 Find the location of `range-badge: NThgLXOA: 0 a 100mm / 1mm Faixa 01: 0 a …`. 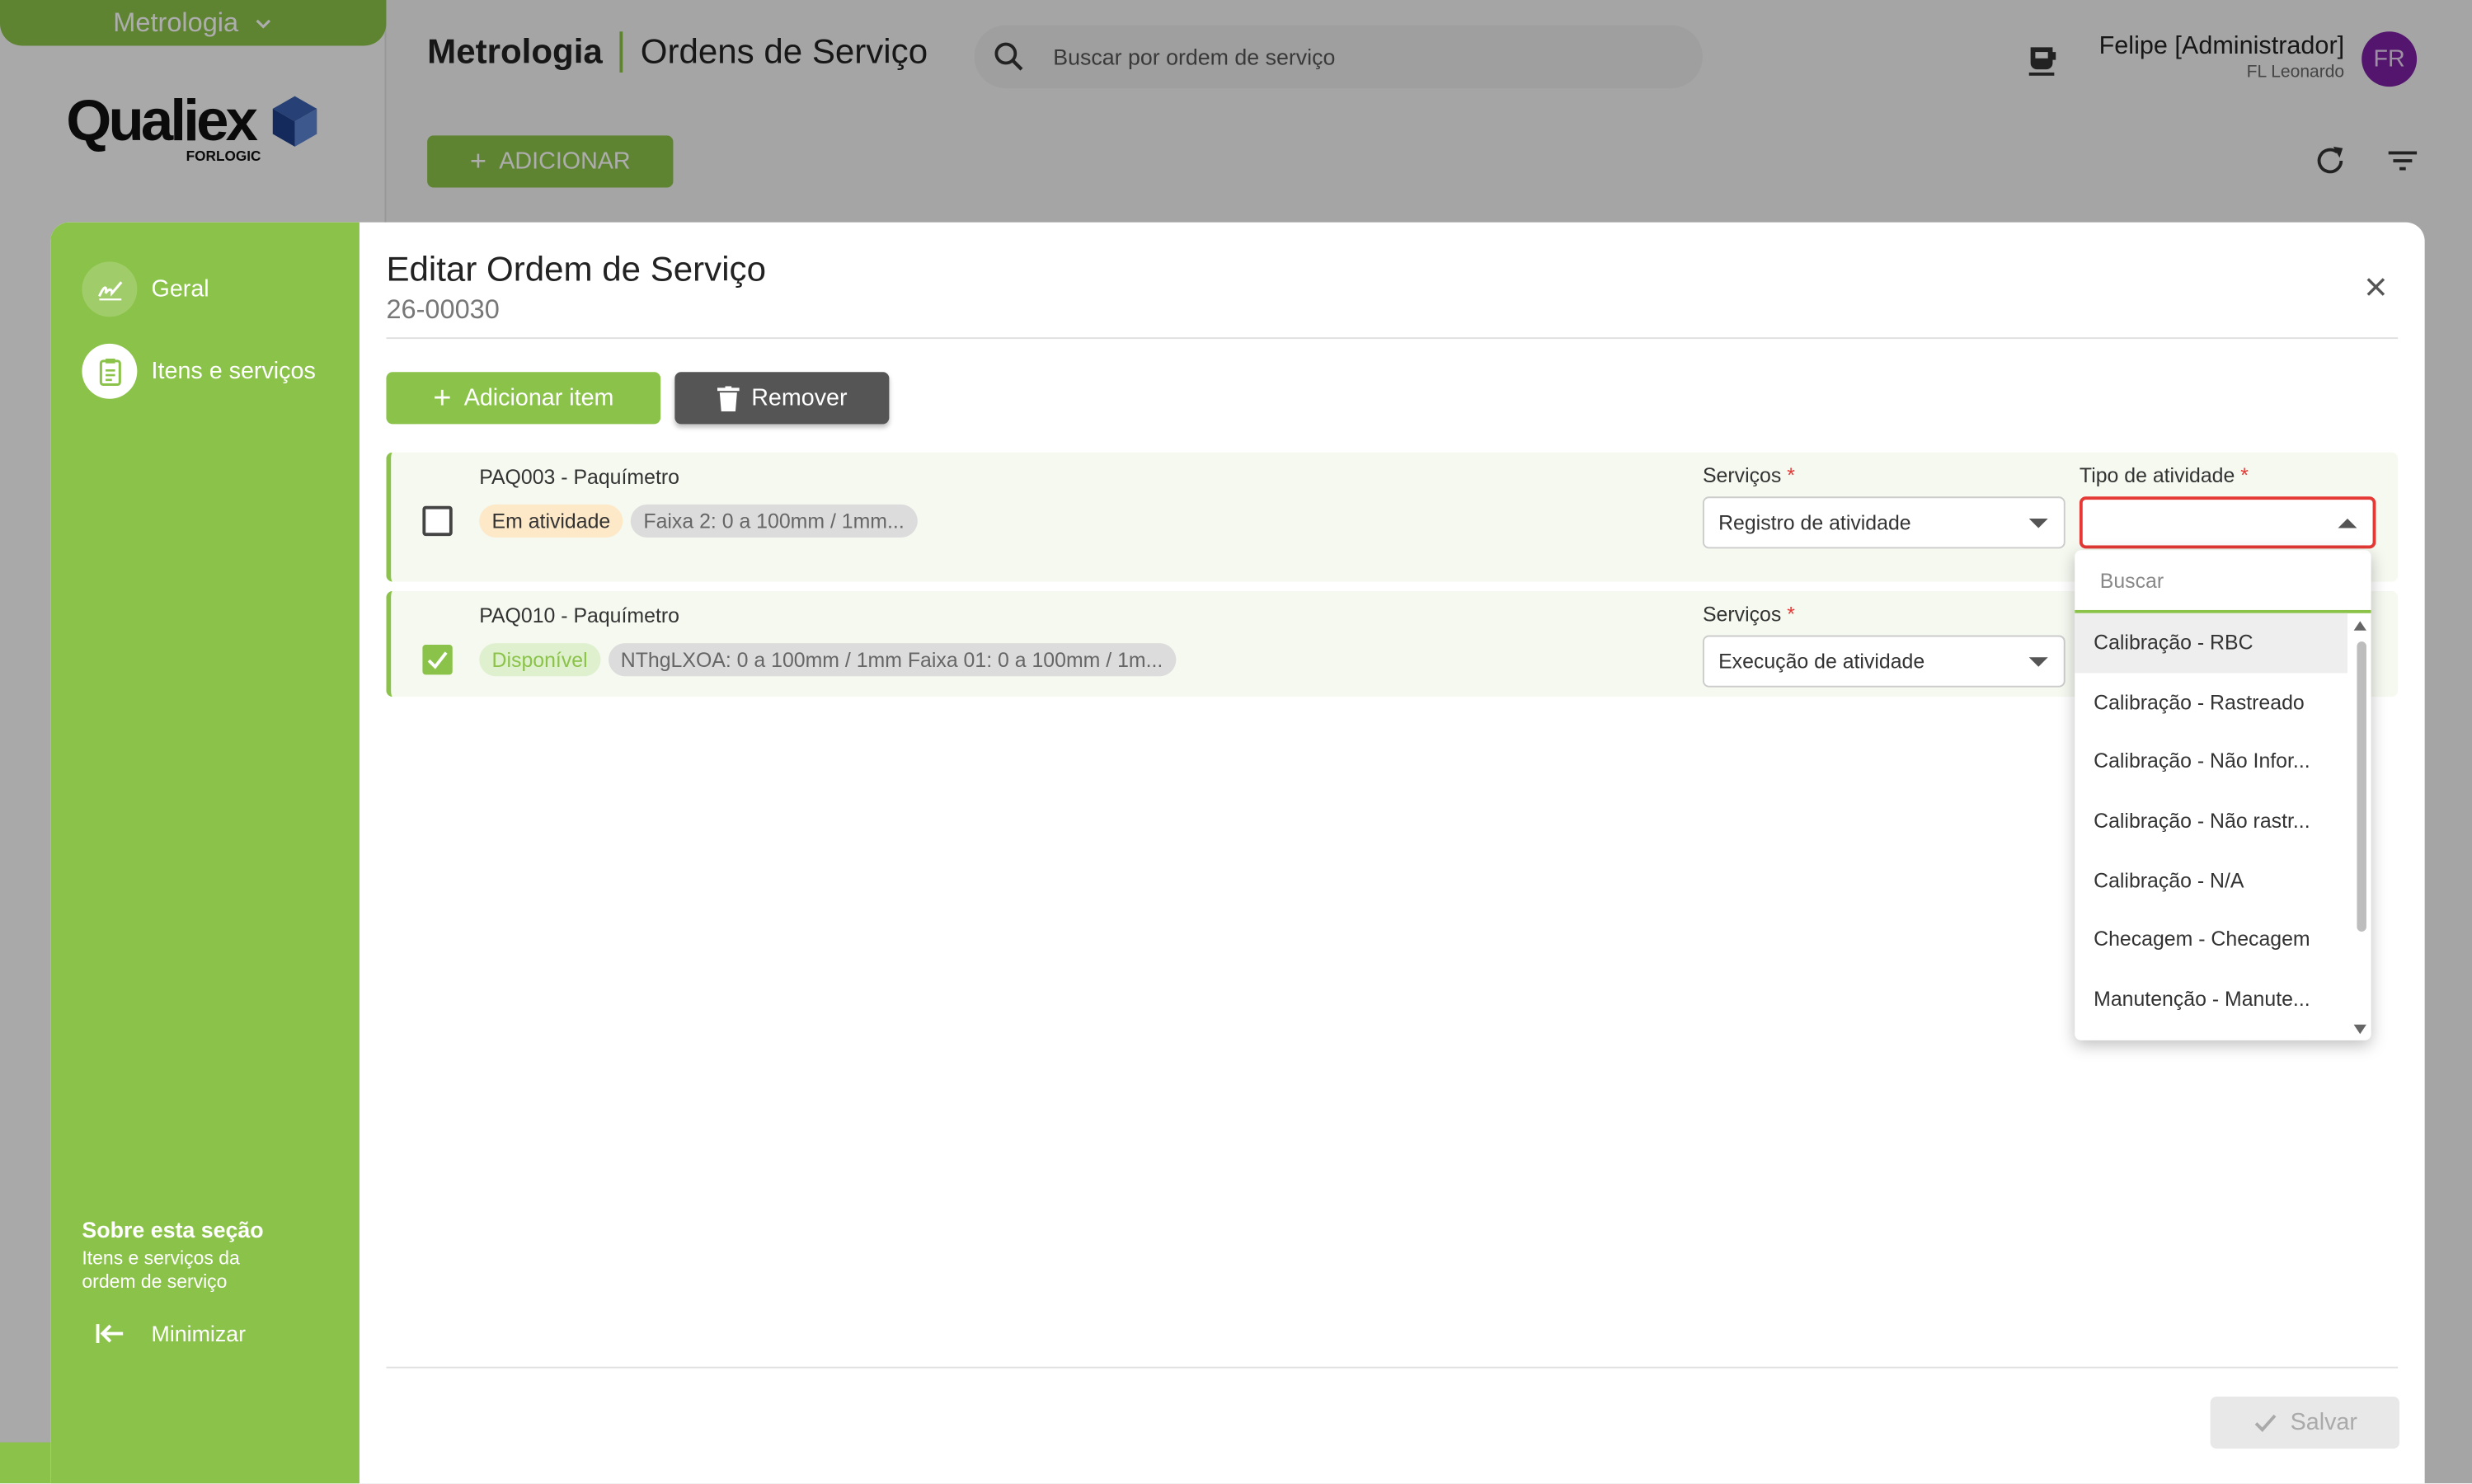

range-badge: NThgLXOA: 0 a 100mm / 1mm Faixa 01: 0 a … is located at coordinates (892, 660).